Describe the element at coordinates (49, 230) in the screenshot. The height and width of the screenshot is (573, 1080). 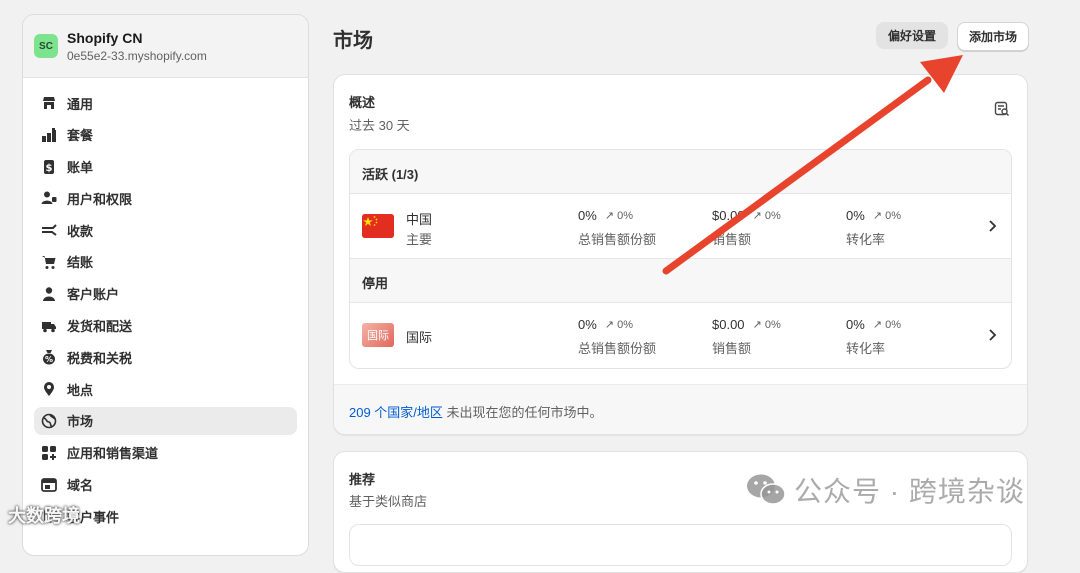
I see `payments-icon` at that location.